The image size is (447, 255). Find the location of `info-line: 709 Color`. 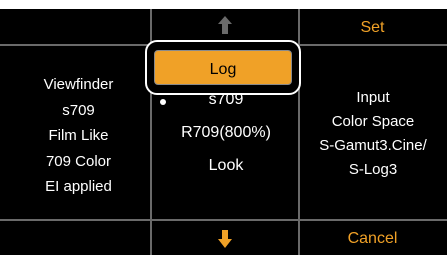

info-line: 709 Color is located at coordinates (78, 161).